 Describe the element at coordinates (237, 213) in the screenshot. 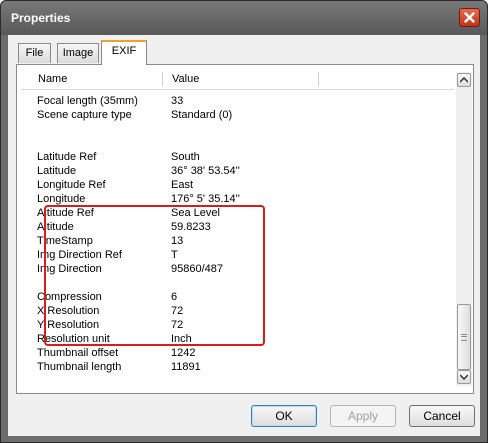

I see `table-row: Altitude Ref Sea Level` at that location.